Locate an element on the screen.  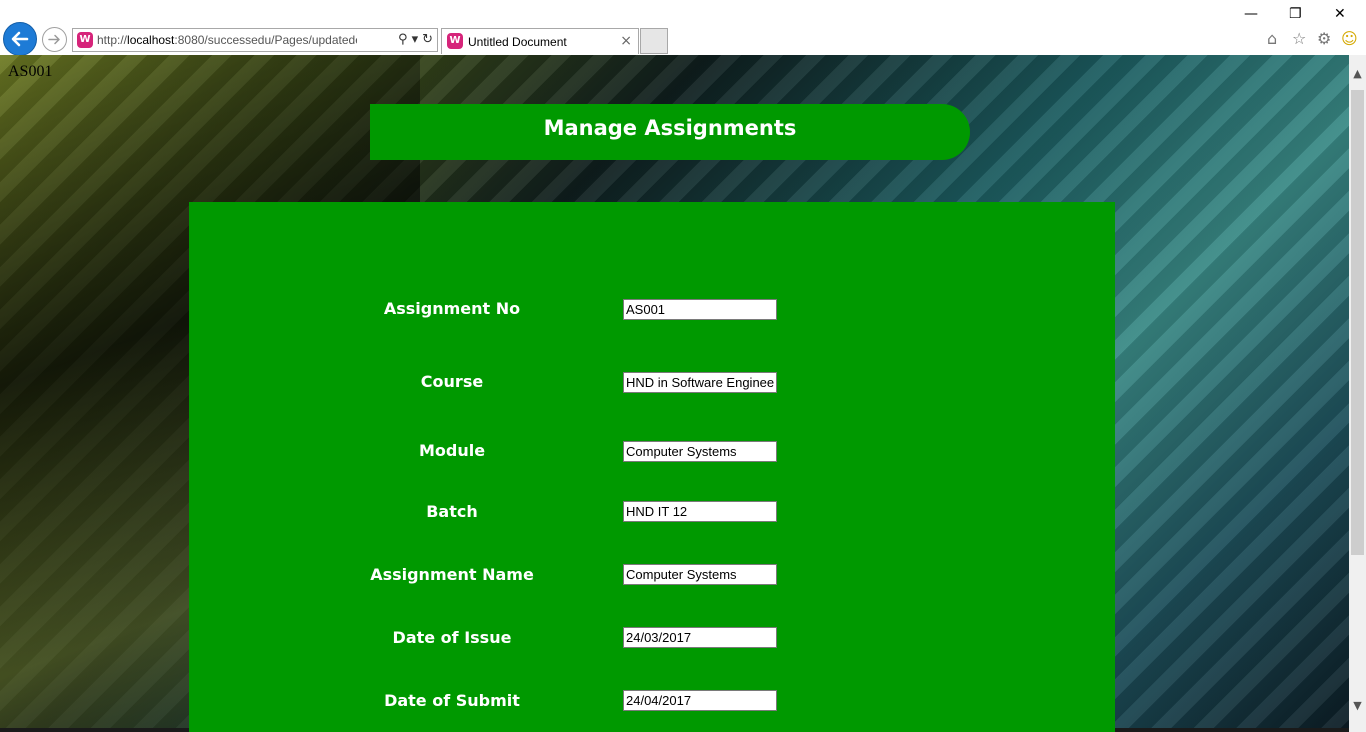
module-label: Module is located at coordinates (452, 450).